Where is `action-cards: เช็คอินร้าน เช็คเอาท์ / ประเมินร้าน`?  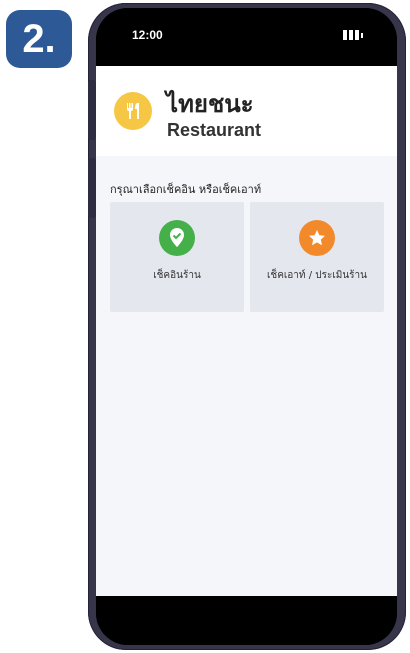 action-cards: เช็คอินร้าน เช็คเอาท์ / ประเมินร้าน is located at coordinates (247, 257).